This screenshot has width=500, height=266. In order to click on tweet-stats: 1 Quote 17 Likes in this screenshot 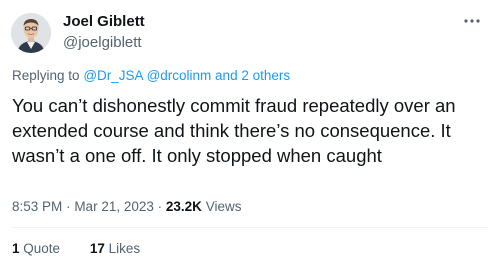, I will do `click(89, 248)`.